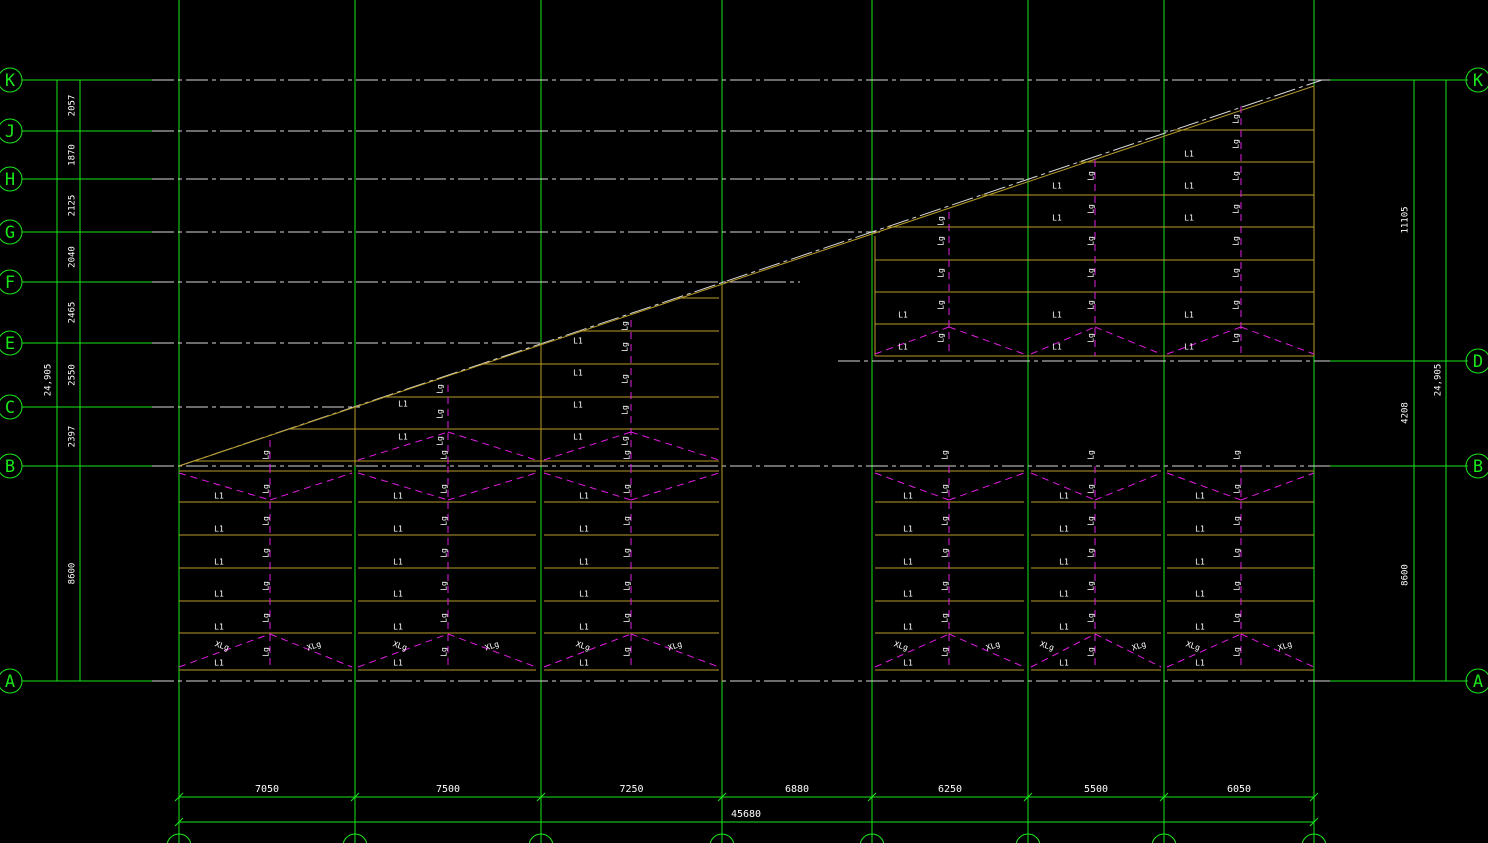  I want to click on tie-label-4-0: Lg, so click(1091, 455).